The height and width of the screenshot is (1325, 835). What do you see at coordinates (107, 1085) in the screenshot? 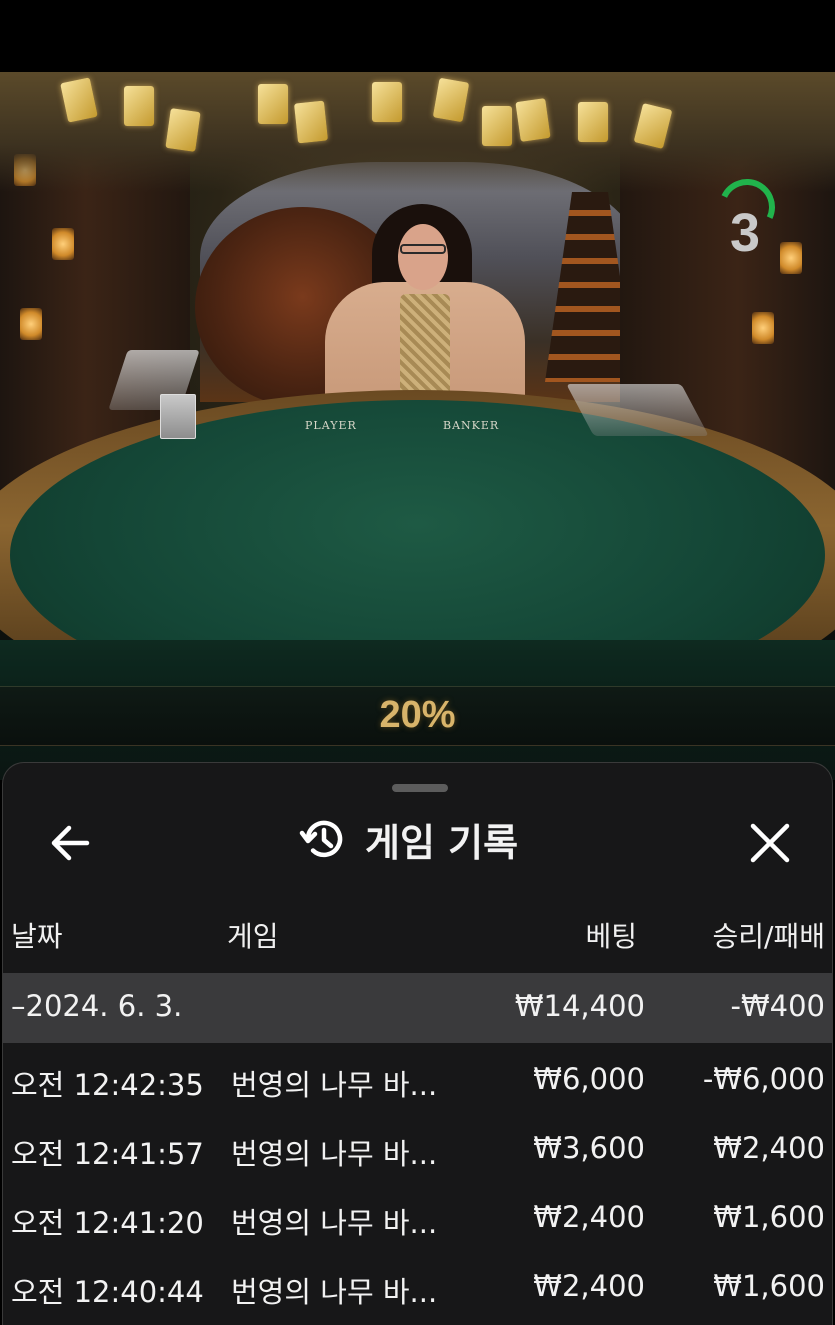
I see `row-time: 오전 12:42:35` at bounding box center [107, 1085].